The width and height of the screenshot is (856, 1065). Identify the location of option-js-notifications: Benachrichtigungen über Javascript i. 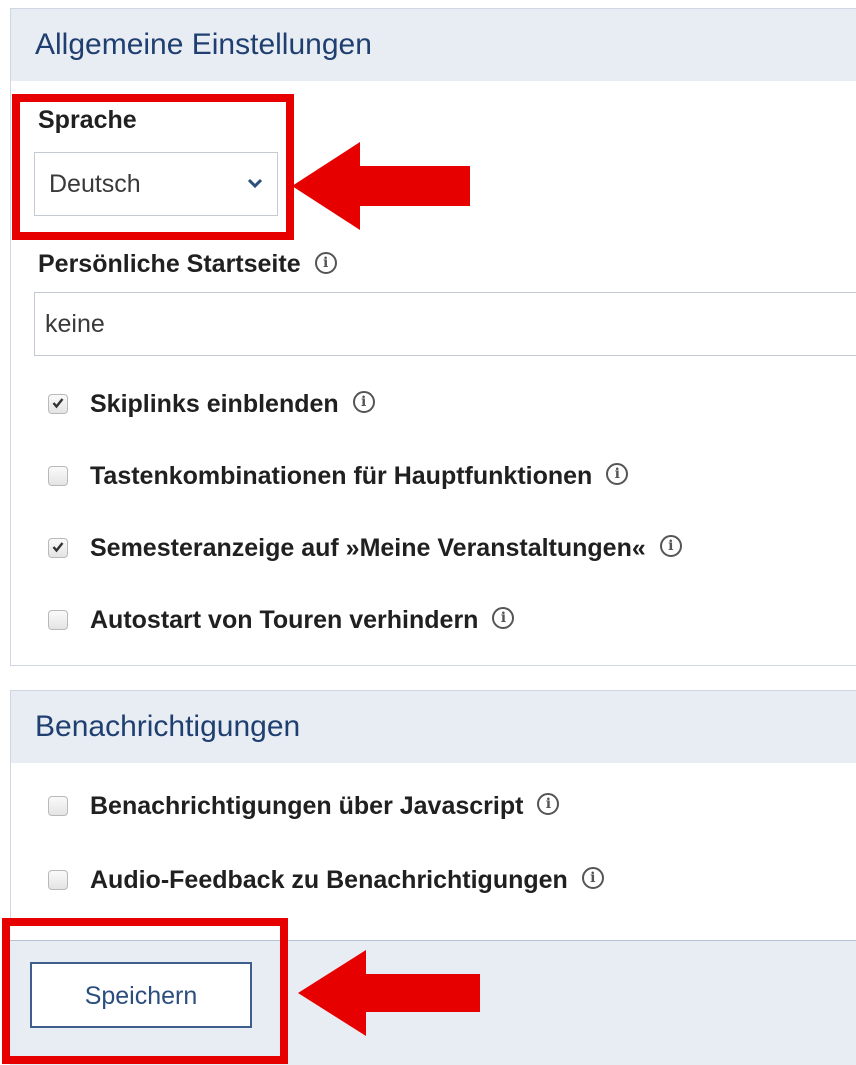
(304, 806).